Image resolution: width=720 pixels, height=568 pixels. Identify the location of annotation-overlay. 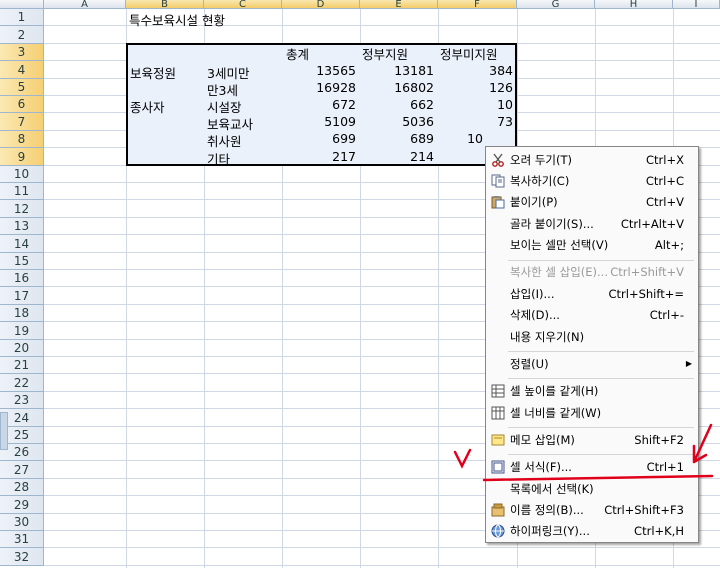
(583, 452).